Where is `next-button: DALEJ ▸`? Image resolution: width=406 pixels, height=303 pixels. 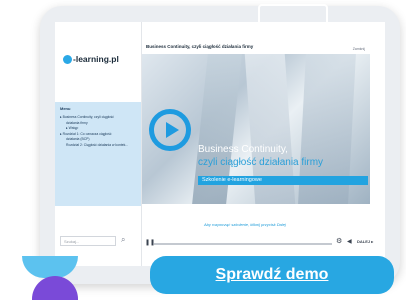
next-button: DALEJ ▸ is located at coordinates (365, 241).